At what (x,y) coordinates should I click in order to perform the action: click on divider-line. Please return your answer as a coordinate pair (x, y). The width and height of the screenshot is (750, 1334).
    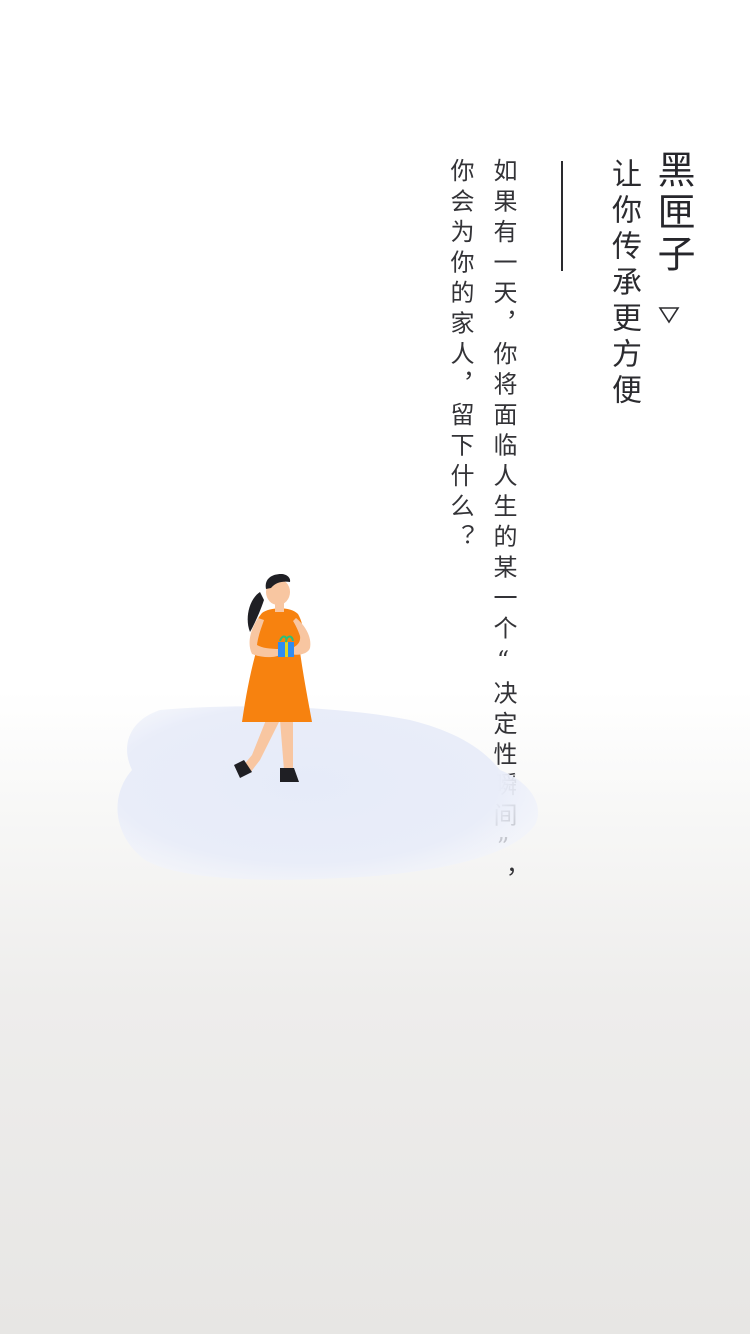
    Looking at the image, I should click on (562, 216).